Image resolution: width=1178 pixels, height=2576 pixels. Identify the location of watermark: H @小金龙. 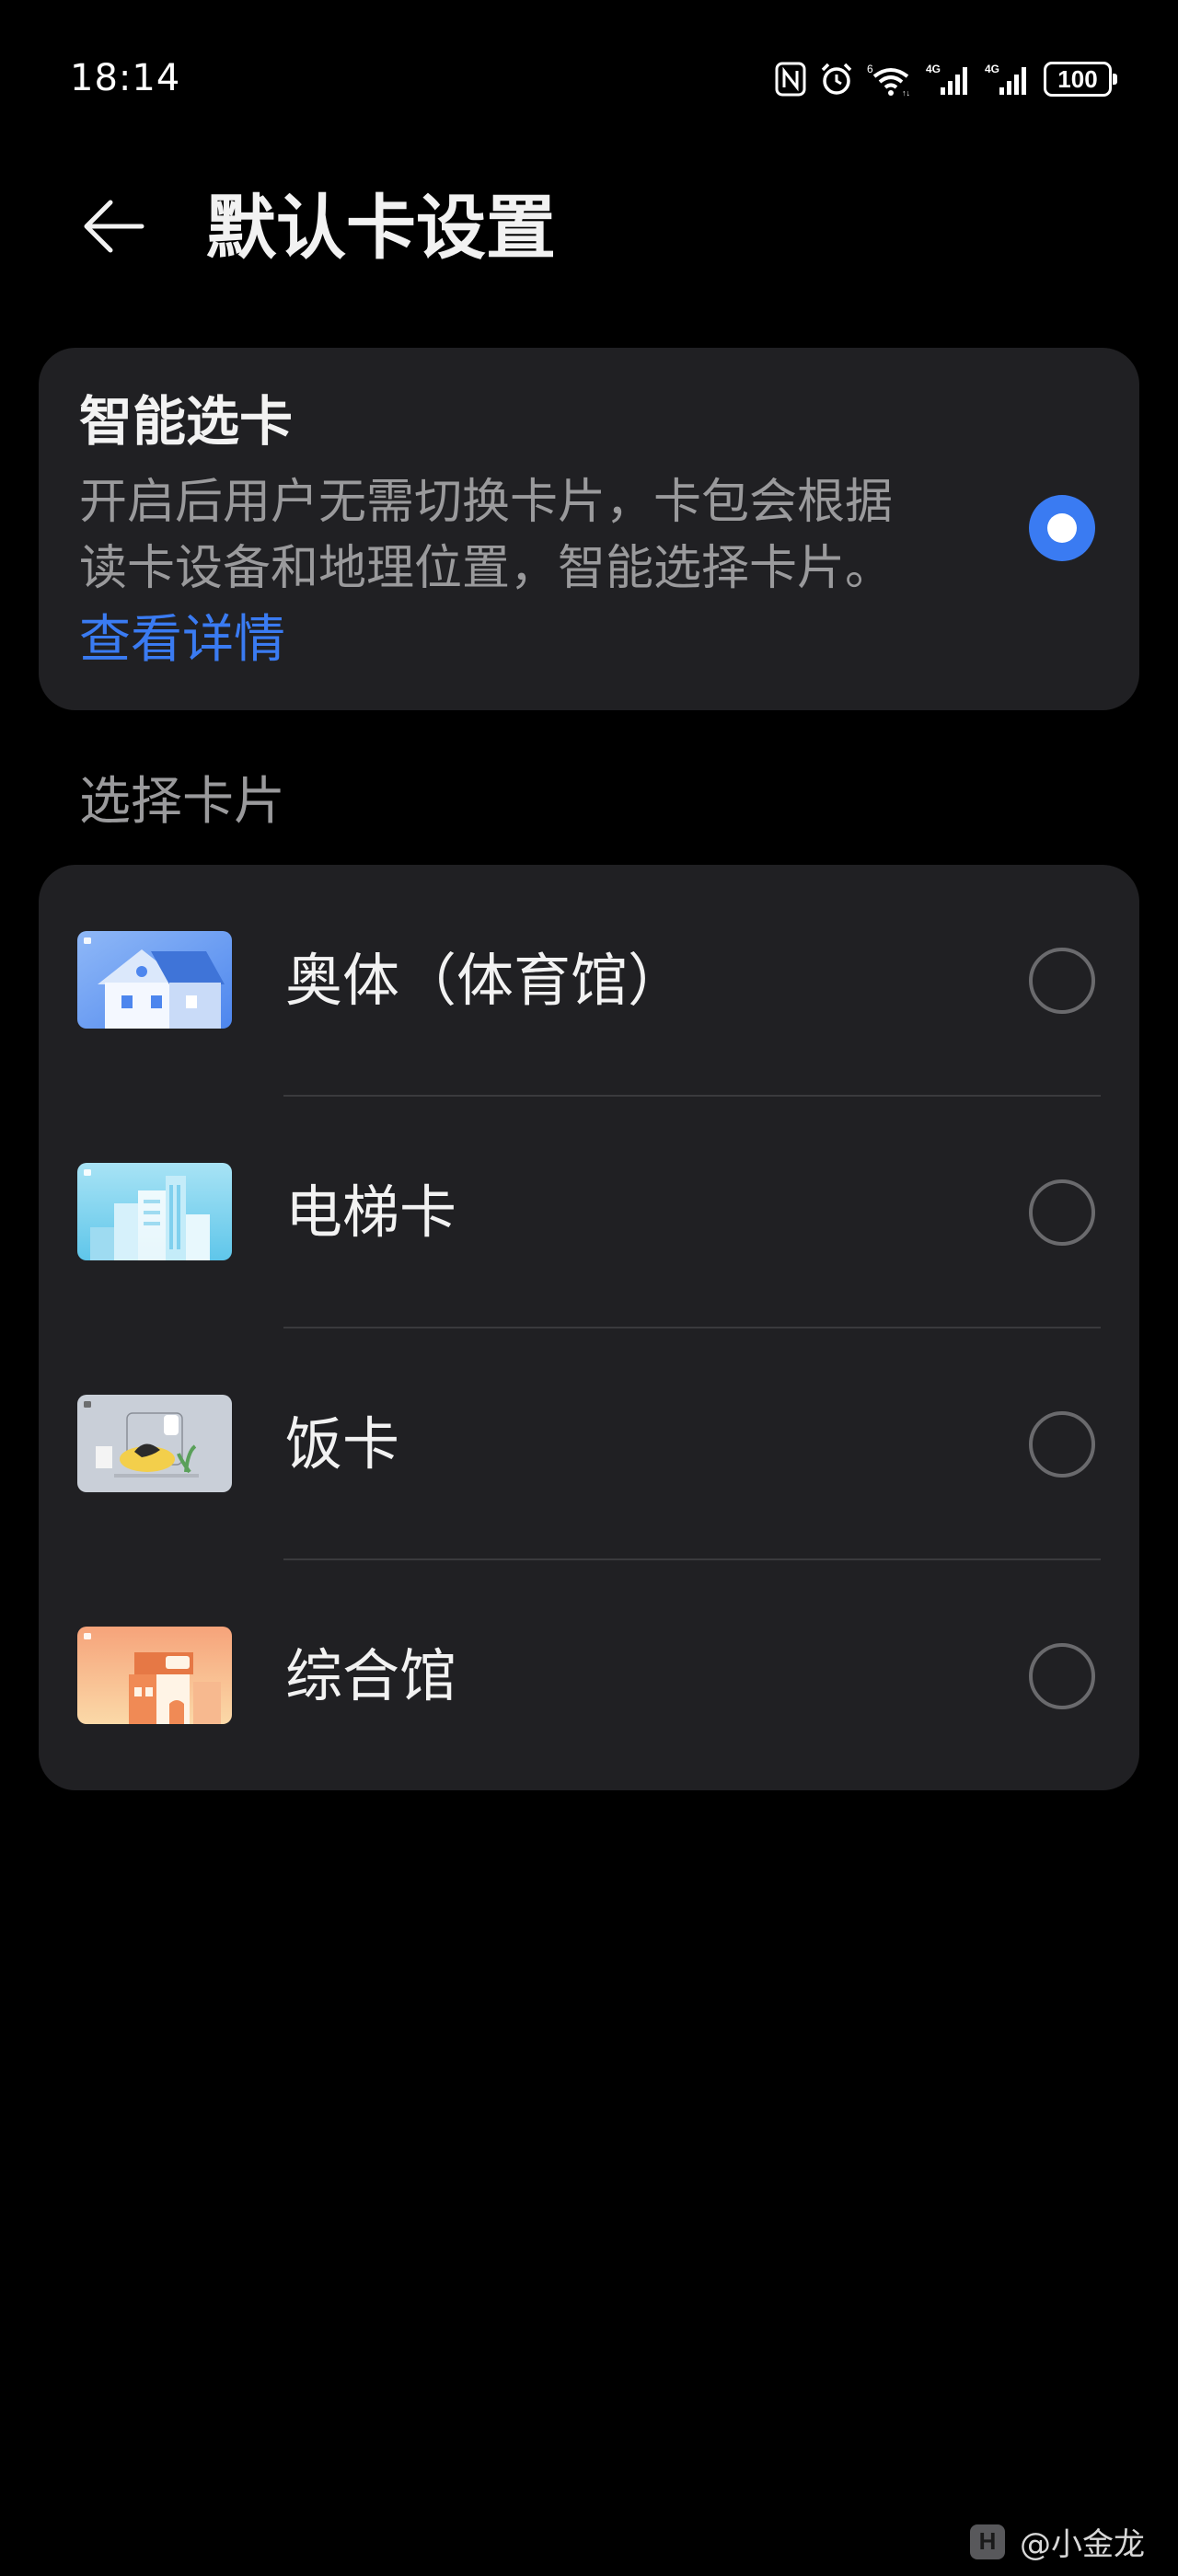
(1057, 2541).